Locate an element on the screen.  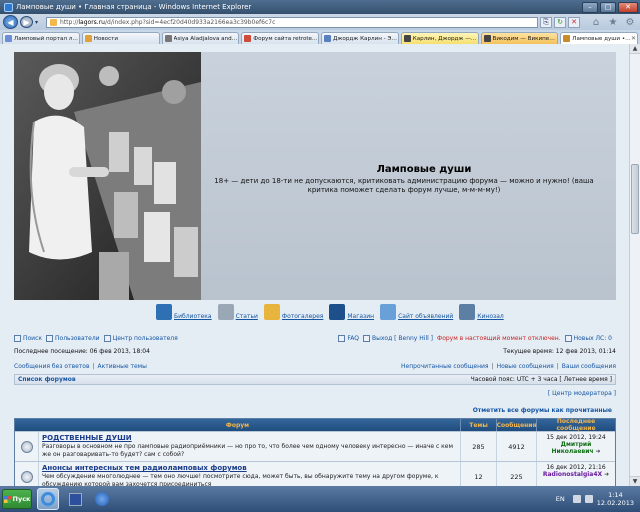
your-posts-link: Ваши сообщения is located at coordinates (589, 366).